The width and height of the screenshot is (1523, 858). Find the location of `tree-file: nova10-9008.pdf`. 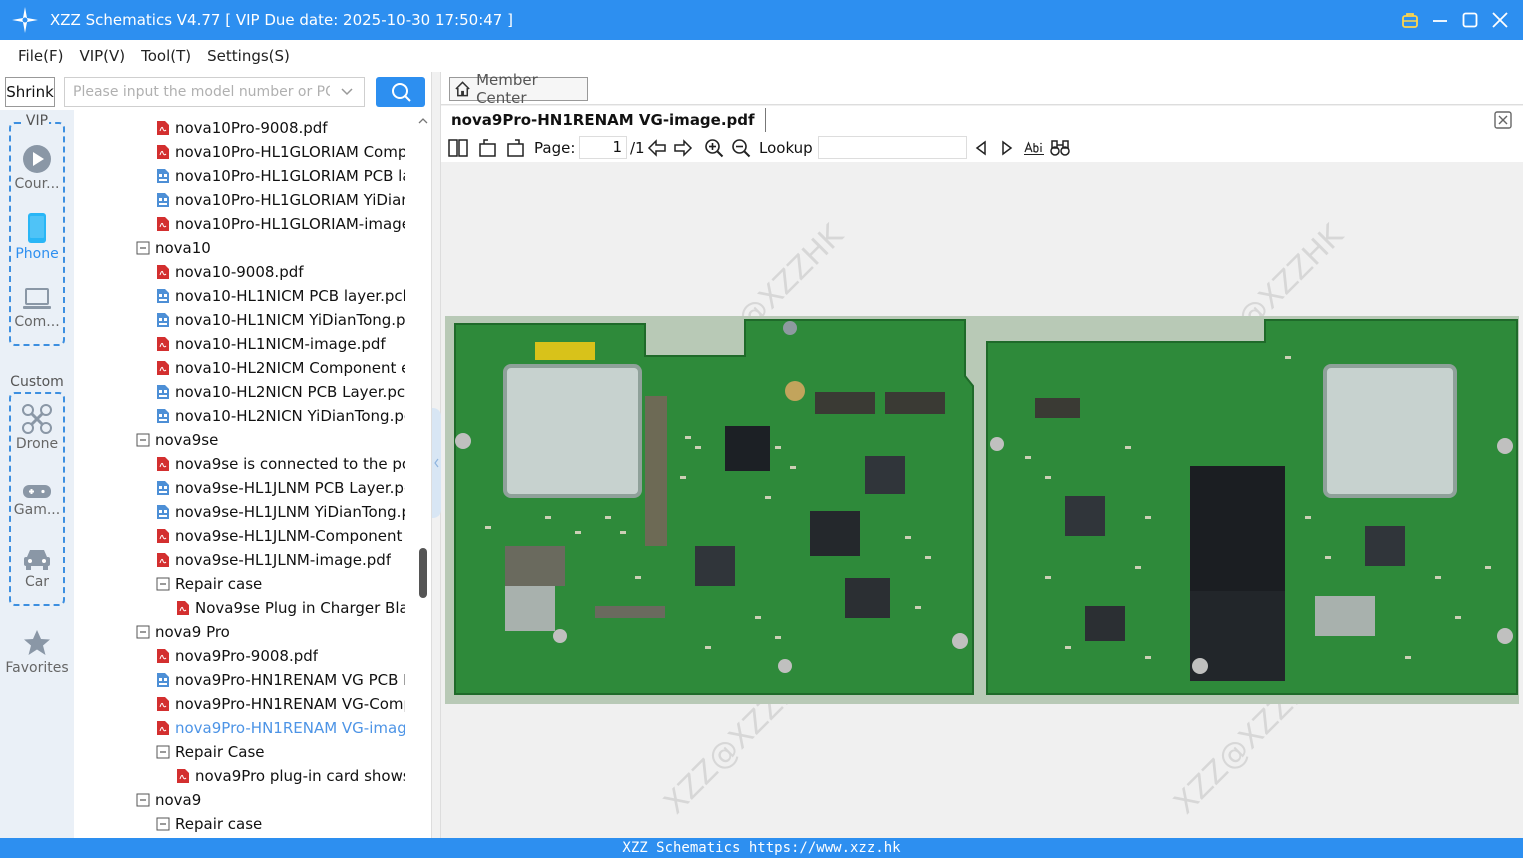

tree-file: nova10-9008.pdf is located at coordinates (280, 272).